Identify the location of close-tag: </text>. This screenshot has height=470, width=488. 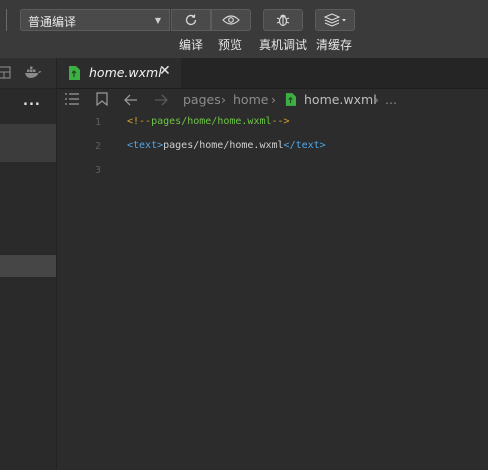
(304, 145).